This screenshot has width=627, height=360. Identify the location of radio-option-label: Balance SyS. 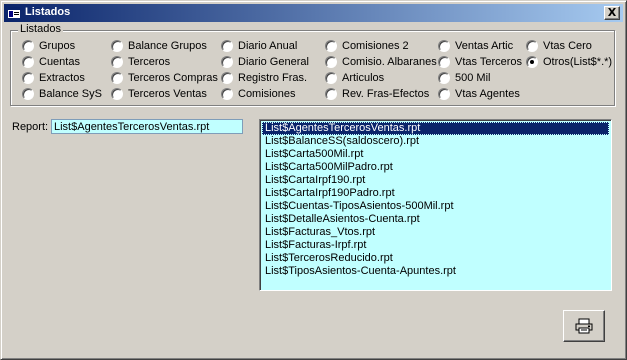
(70, 94).